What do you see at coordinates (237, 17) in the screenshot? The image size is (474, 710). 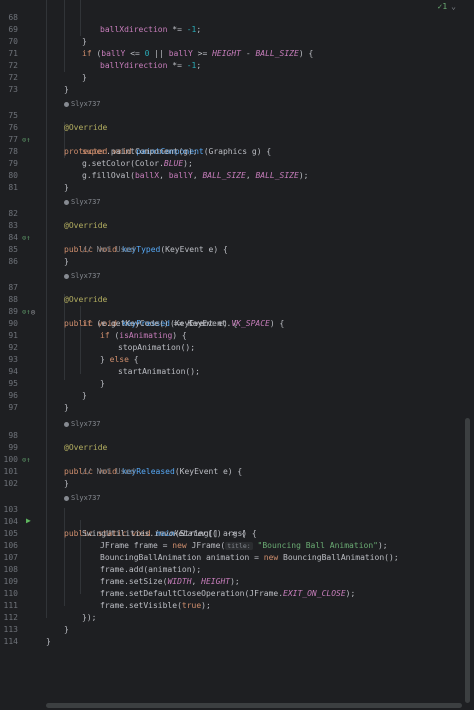 I see `code-line: 68 ballXdirection *= -1;` at bounding box center [237, 17].